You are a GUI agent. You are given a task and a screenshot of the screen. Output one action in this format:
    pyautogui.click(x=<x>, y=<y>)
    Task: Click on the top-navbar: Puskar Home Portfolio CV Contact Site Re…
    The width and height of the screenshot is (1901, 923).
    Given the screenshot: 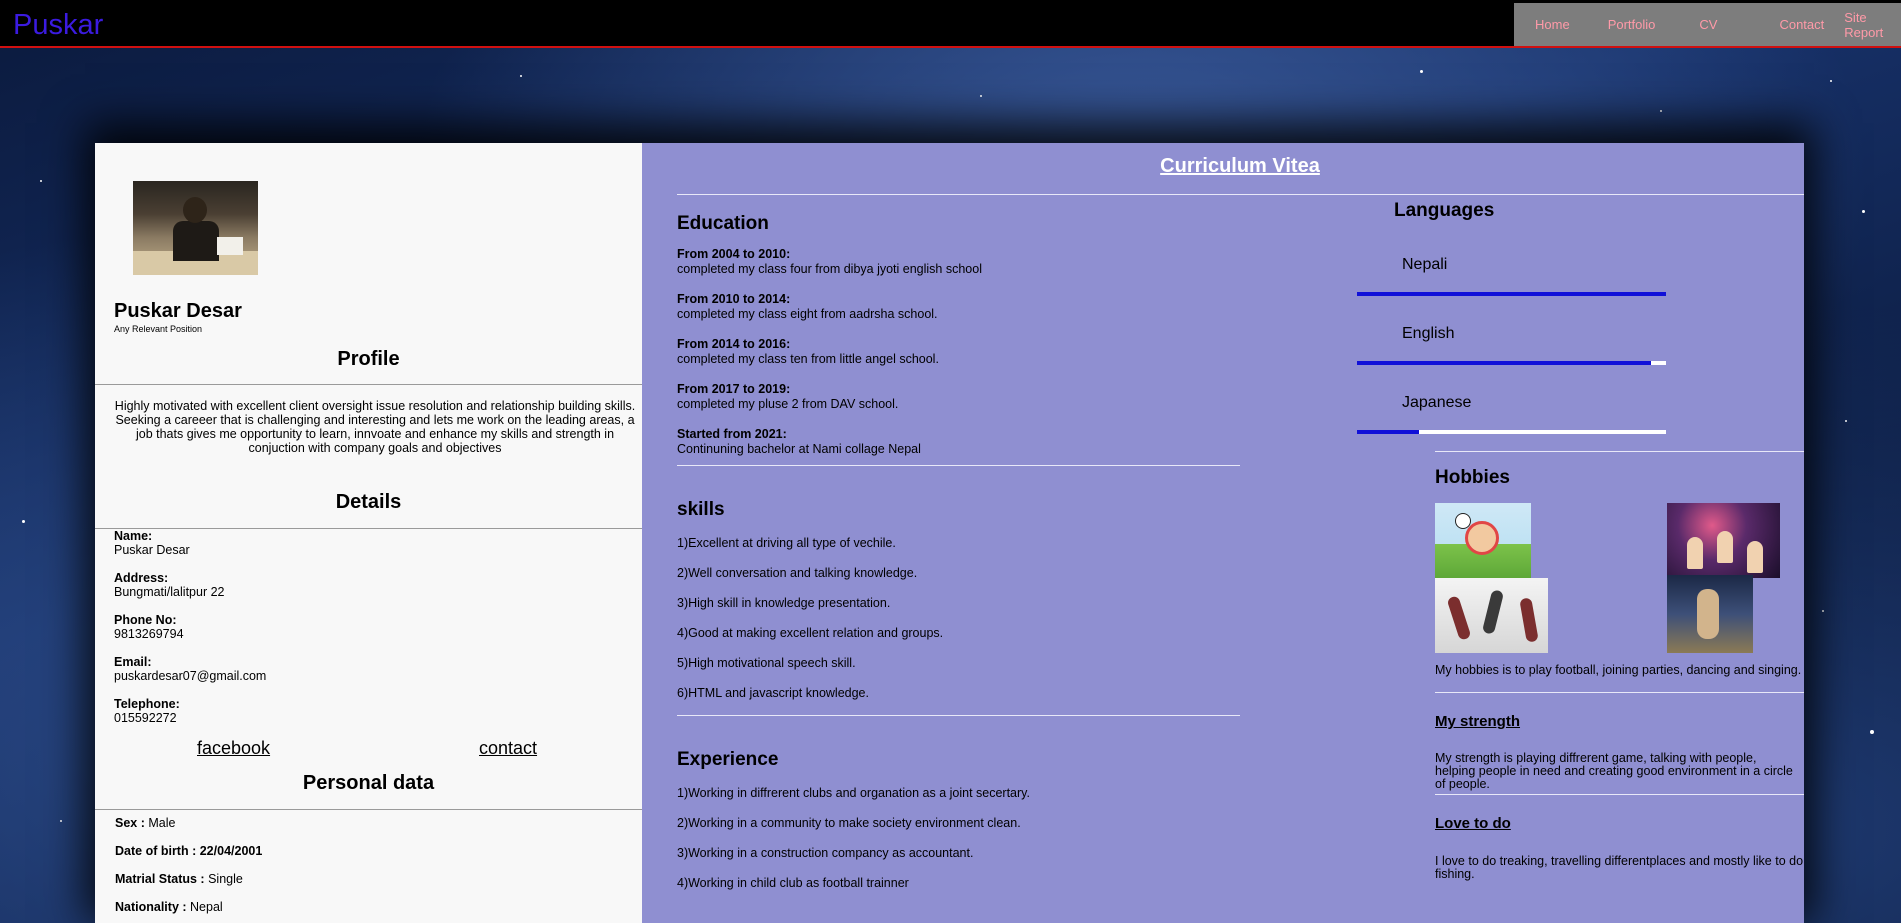 What is the action you would take?
    pyautogui.click(x=950, y=24)
    